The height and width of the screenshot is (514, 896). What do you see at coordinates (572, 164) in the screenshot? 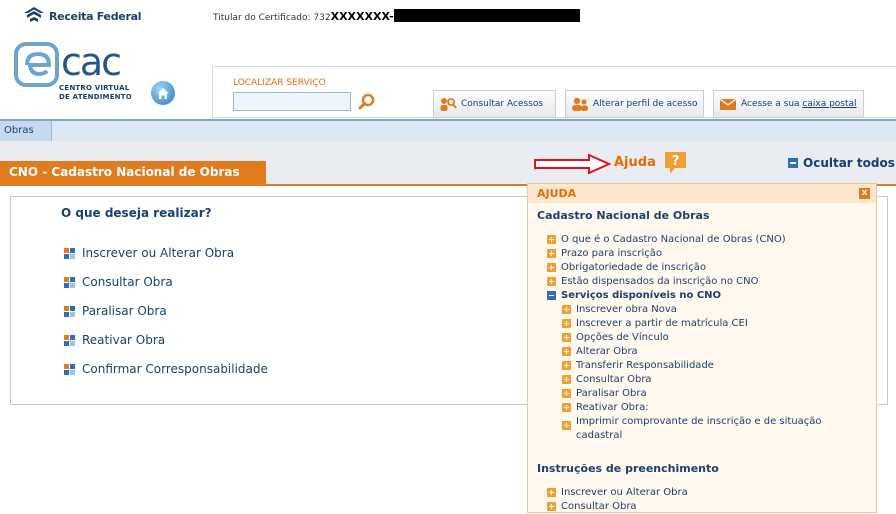
I see `pointer-arrow-icon` at bounding box center [572, 164].